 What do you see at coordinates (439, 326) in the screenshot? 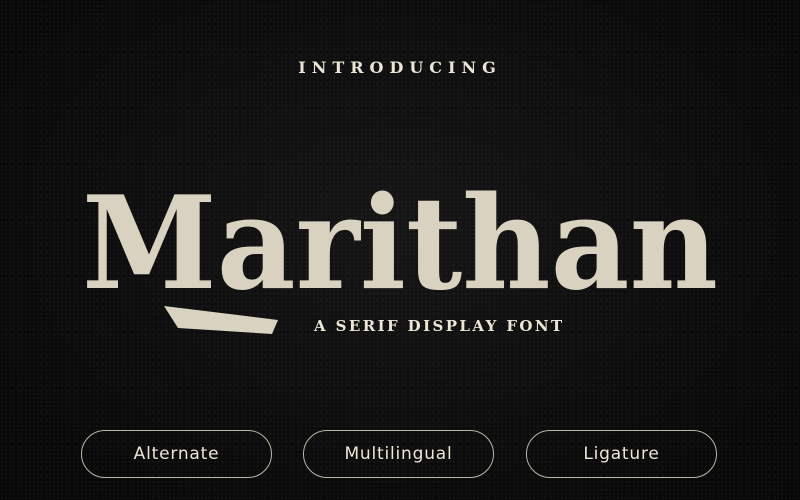
I see `font-tagline: A SERIF DISPLAY FONT` at bounding box center [439, 326].